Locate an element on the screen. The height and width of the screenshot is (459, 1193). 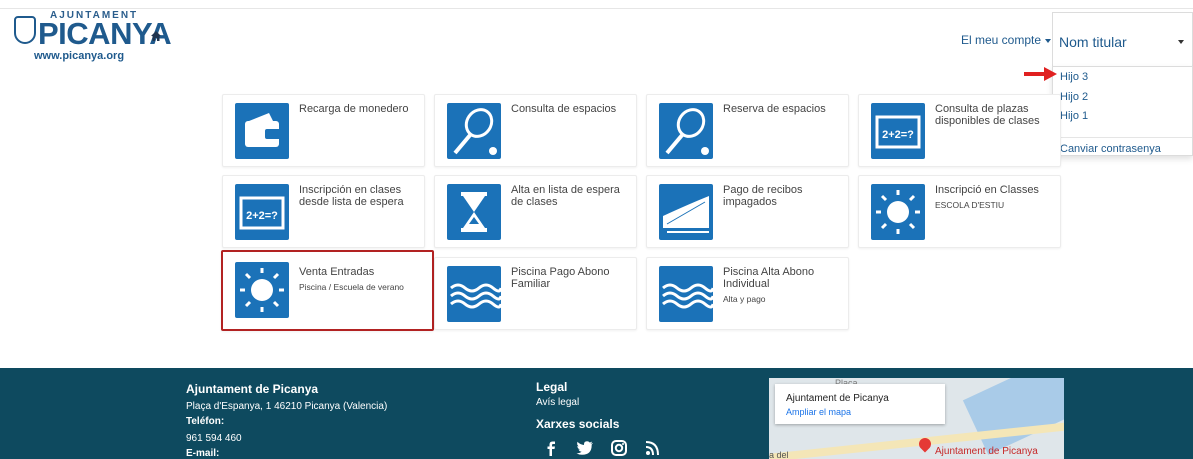
top-divider is located at coordinates (596, 8).